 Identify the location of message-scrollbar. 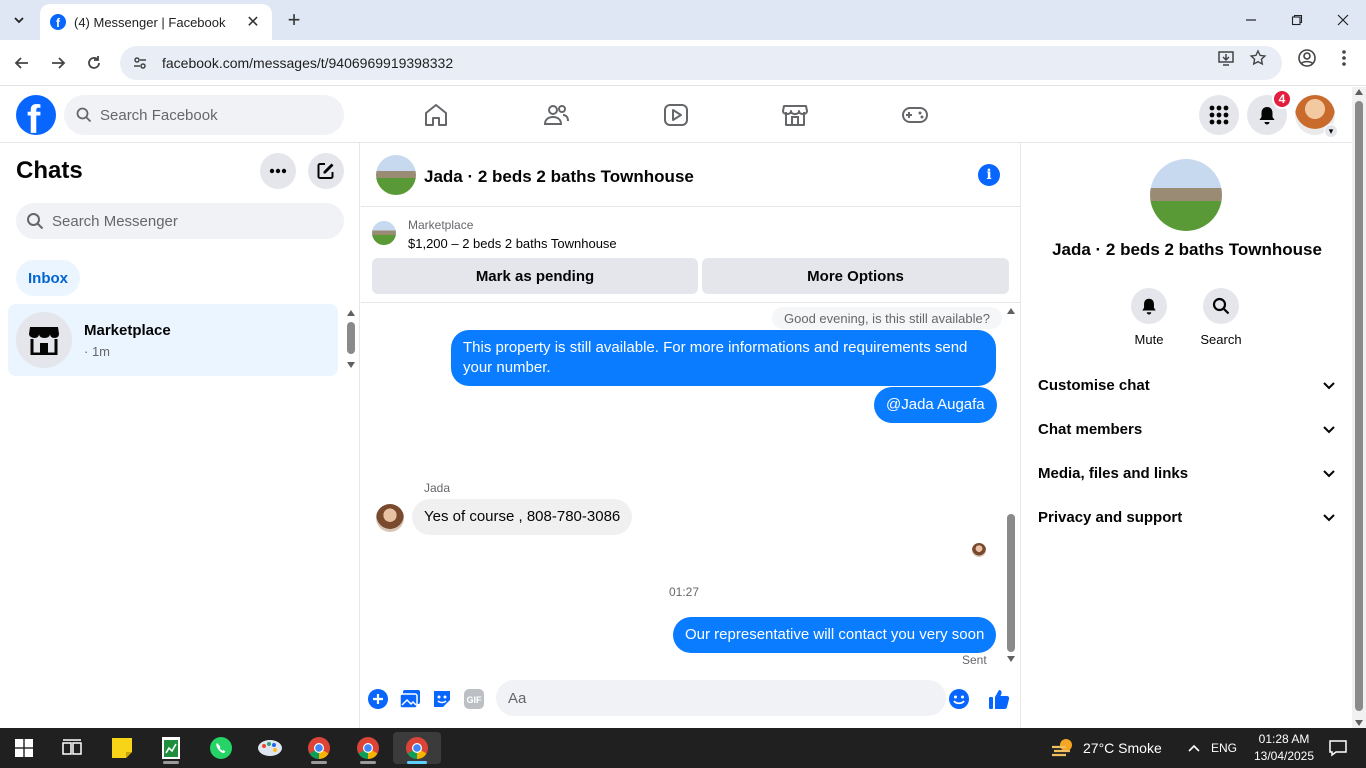
(1011, 485).